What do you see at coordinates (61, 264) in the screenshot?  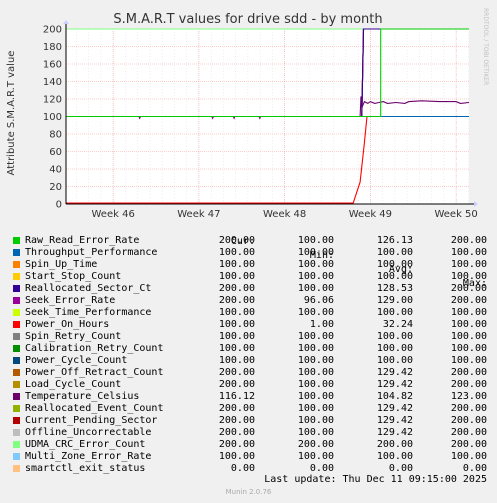 I see `legend-series-name: Spin_Up_Time` at bounding box center [61, 264].